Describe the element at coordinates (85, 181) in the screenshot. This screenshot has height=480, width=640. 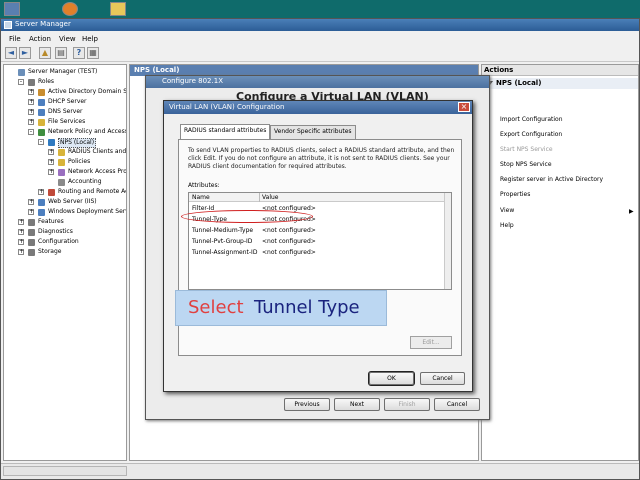
I see `tree-item-label: Accounting` at that location.